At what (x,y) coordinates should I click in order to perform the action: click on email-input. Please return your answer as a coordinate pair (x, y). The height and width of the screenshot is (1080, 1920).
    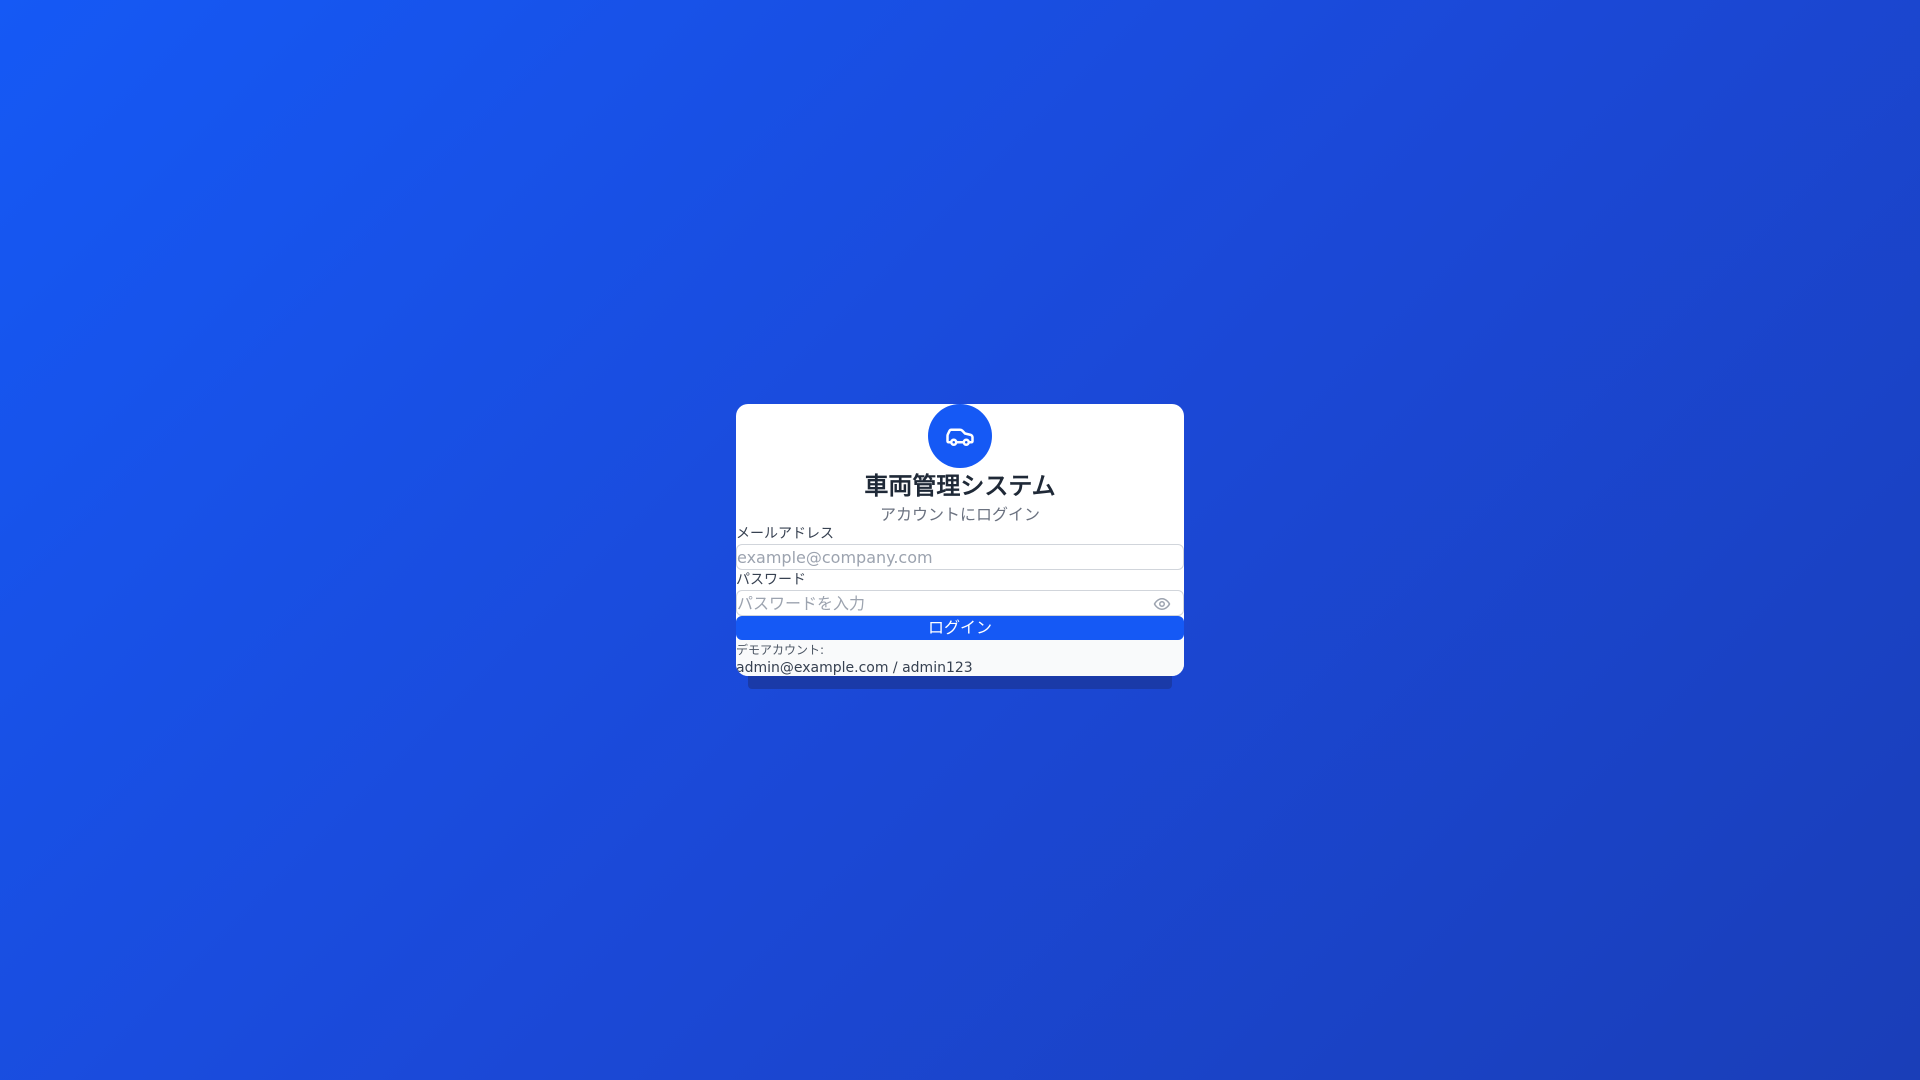
    Looking at the image, I should click on (960, 557).